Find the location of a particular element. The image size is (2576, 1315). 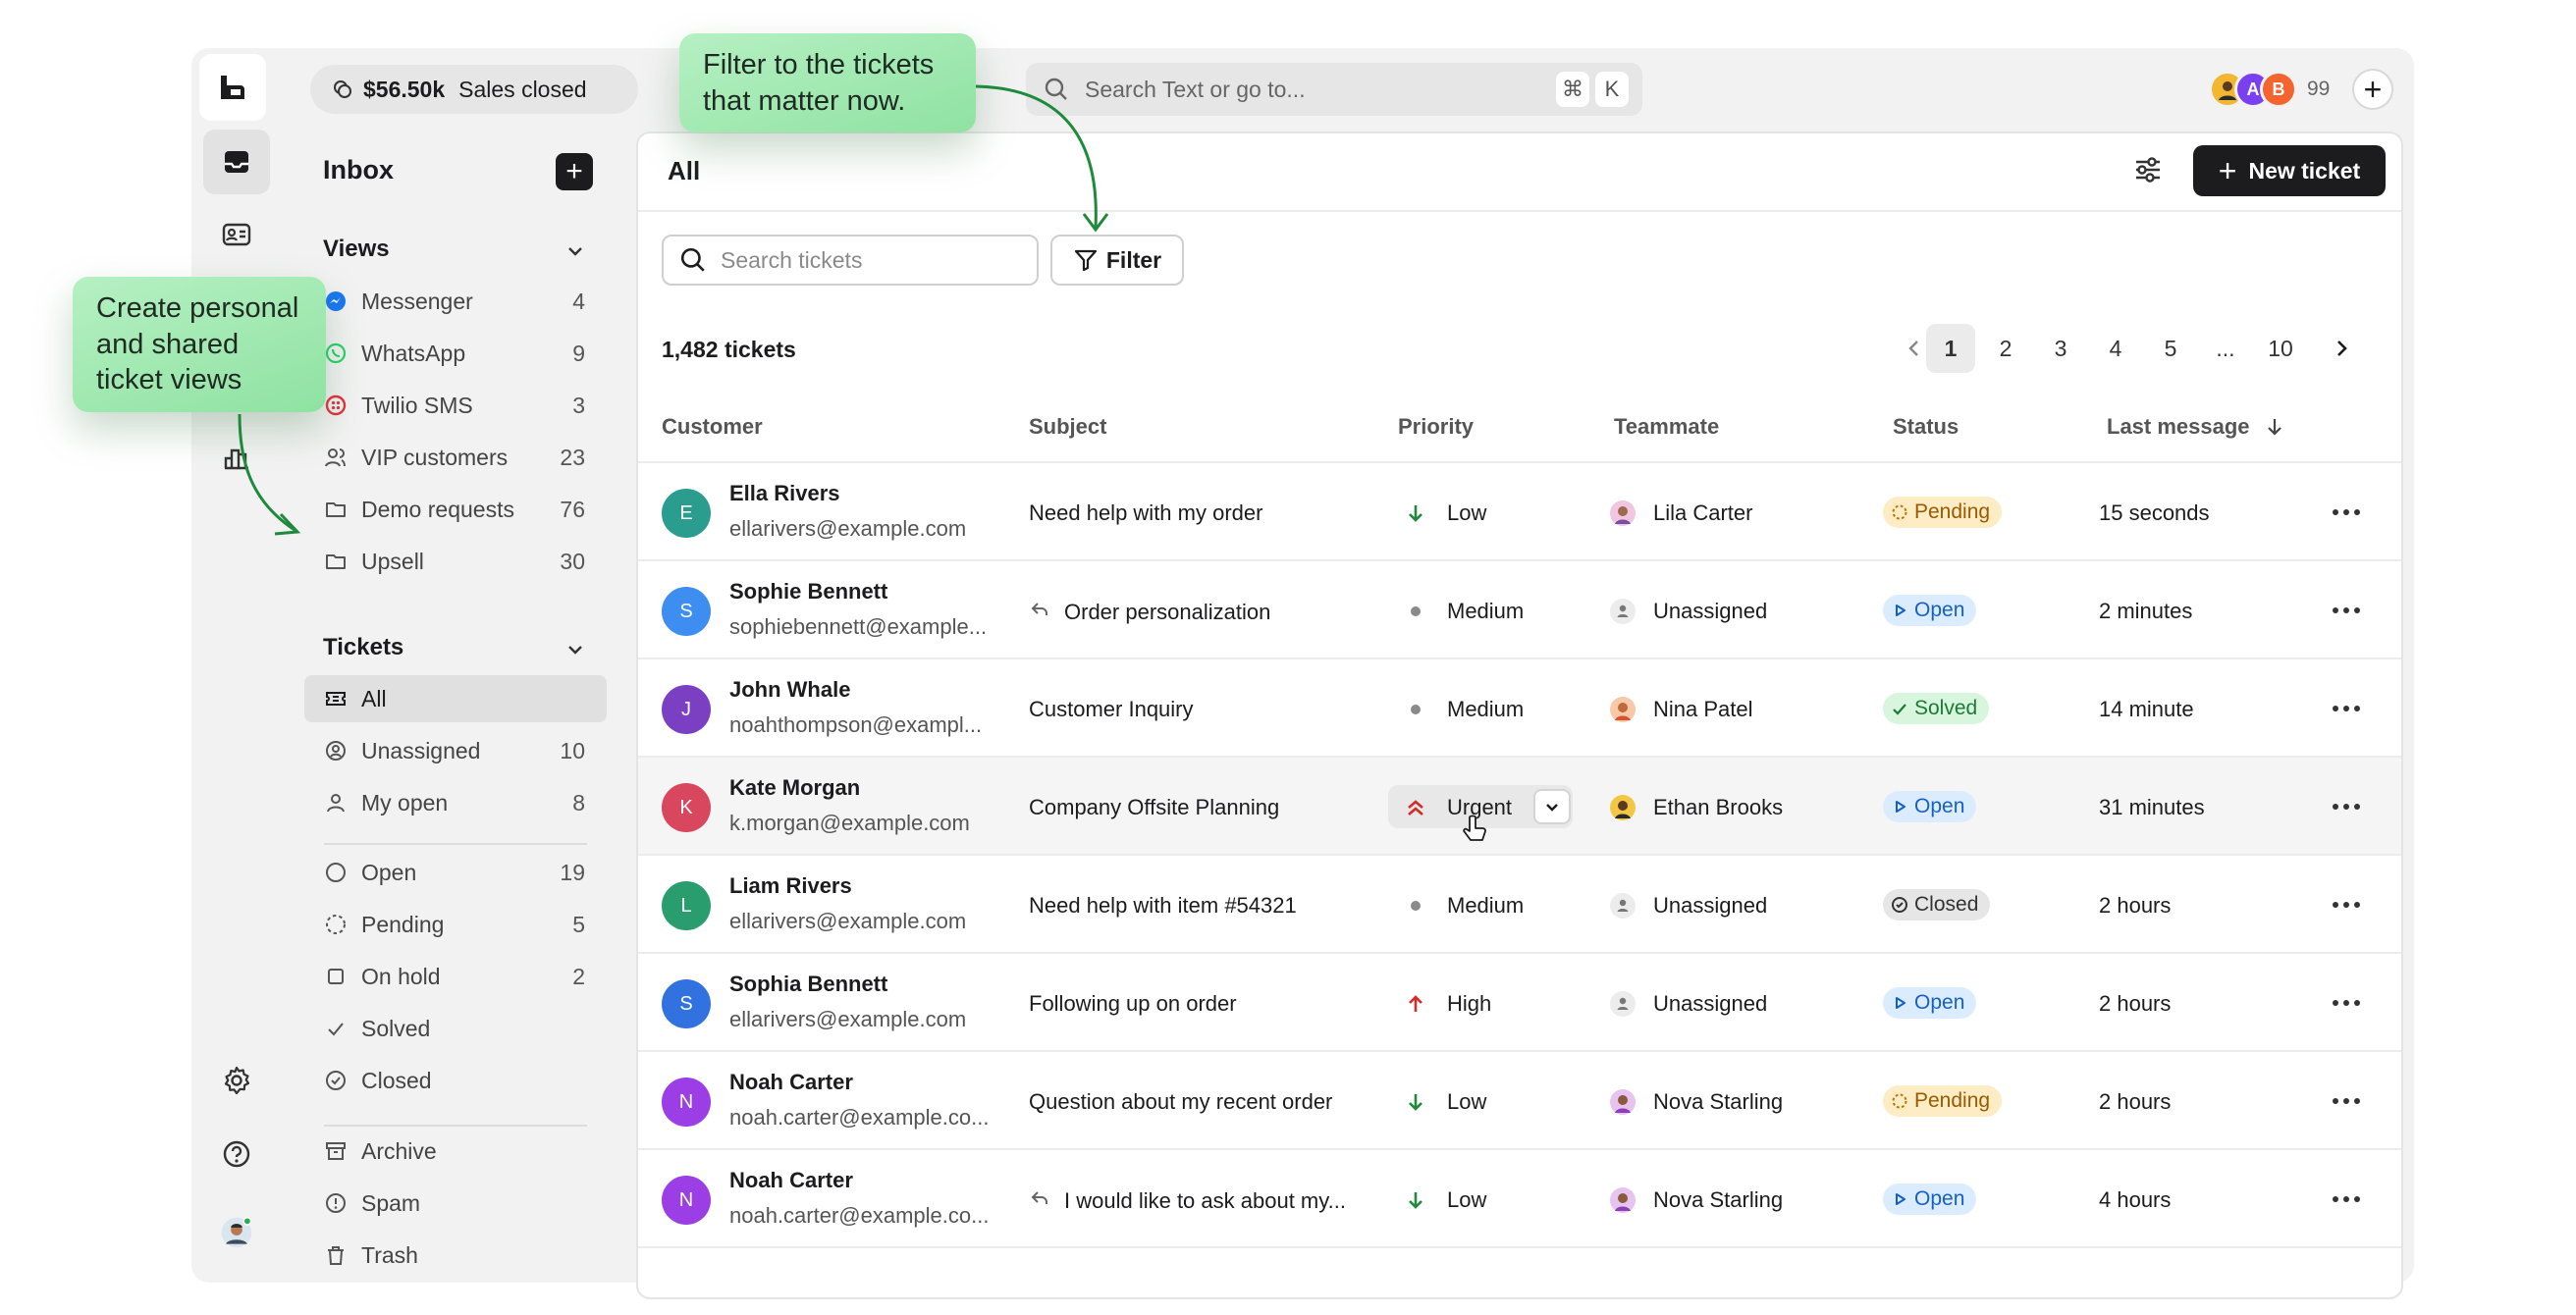

views-arrow is located at coordinates (266, 473).